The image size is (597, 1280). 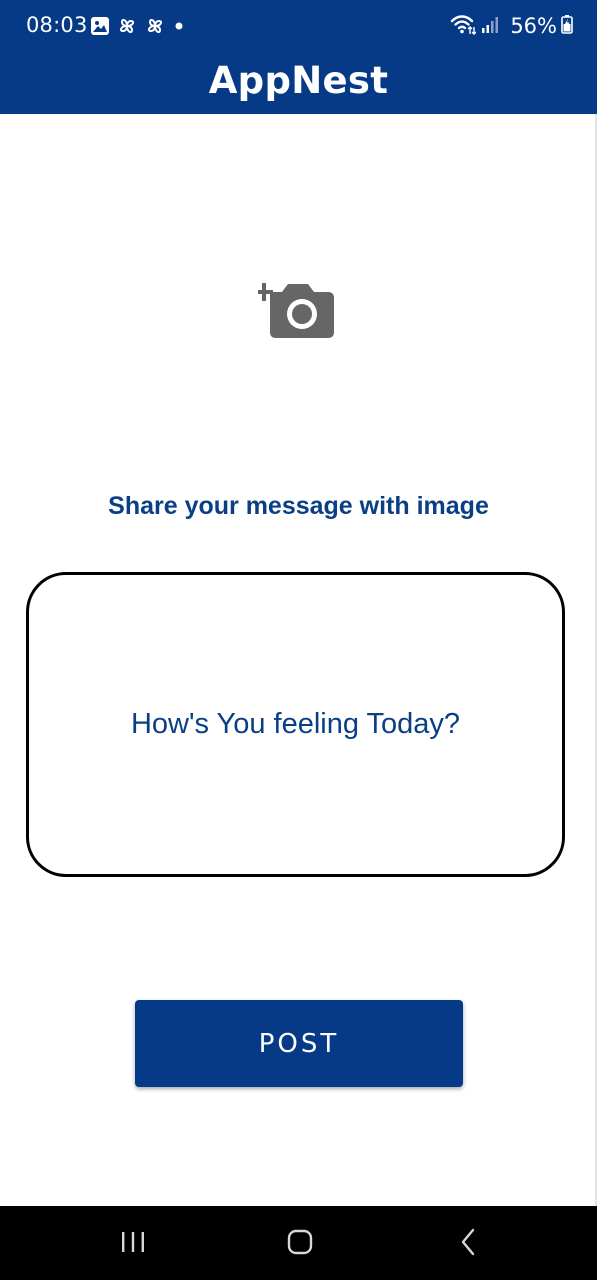 I want to click on battery-level: 56%, so click(x=533, y=26).